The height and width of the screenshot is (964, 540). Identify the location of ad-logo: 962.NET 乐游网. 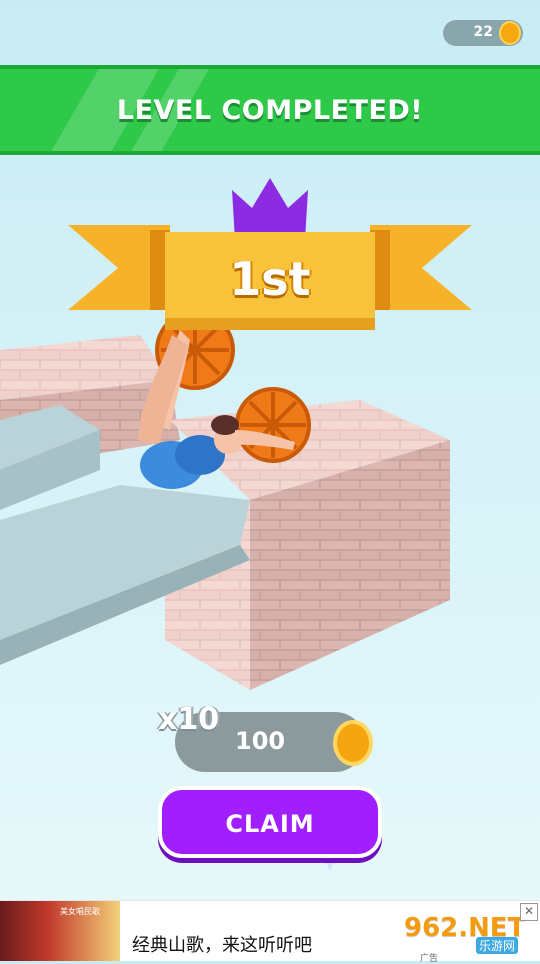
(465, 934).